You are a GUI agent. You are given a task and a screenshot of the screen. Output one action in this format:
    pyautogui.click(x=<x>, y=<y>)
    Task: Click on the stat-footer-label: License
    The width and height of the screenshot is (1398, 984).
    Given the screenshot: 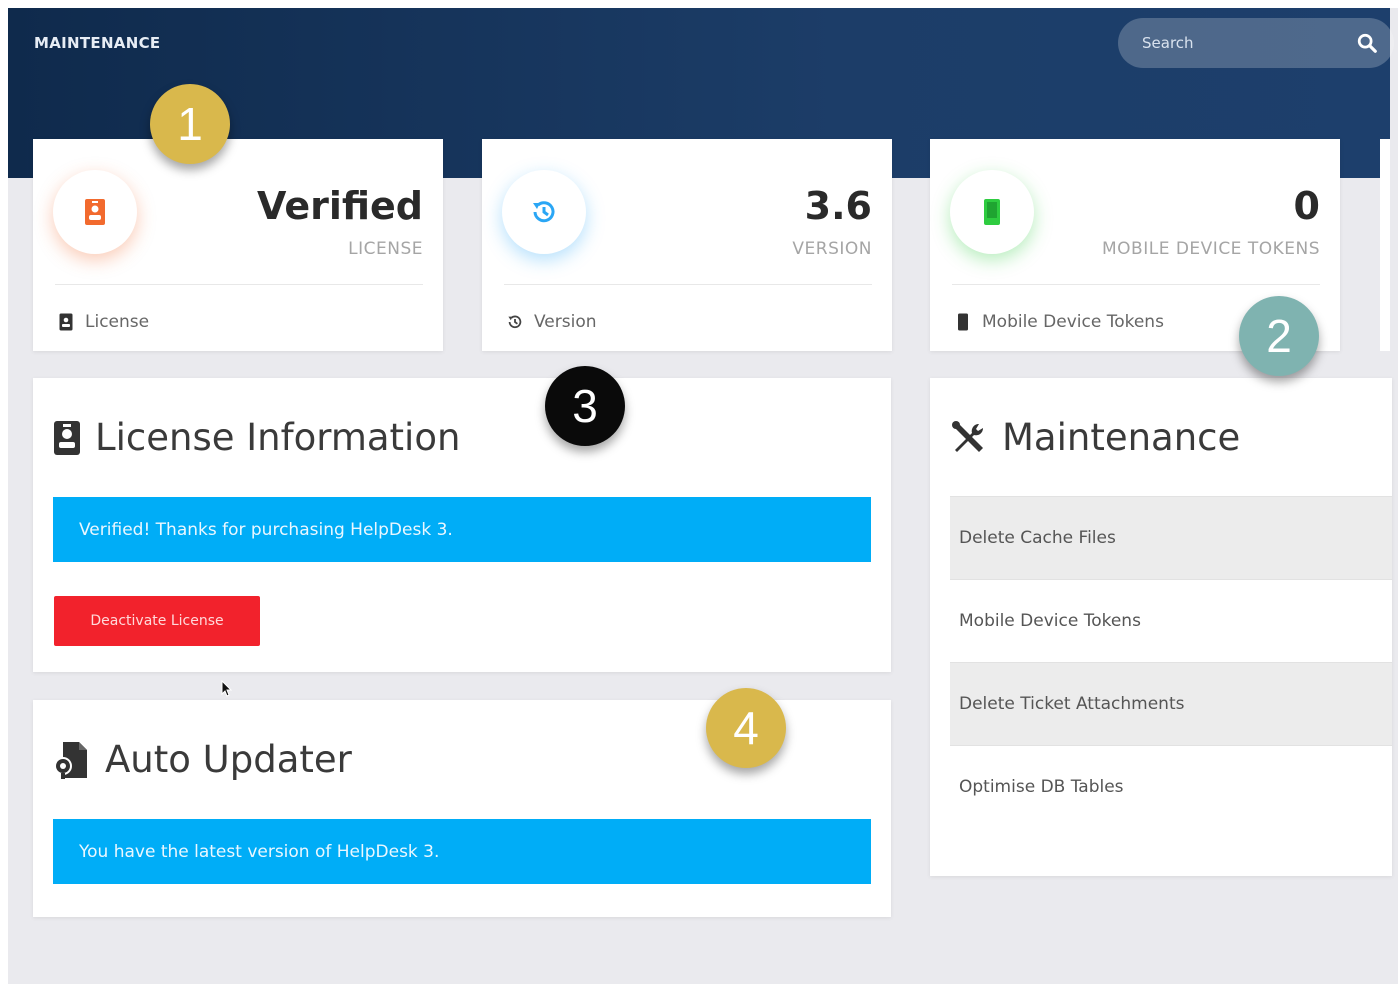 What is the action you would take?
    pyautogui.click(x=117, y=322)
    